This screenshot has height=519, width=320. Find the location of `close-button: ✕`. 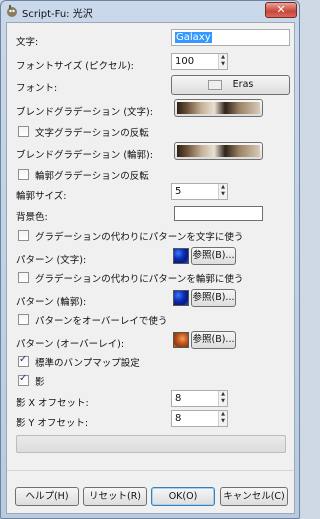

close-button: ✕ is located at coordinates (281, 10).